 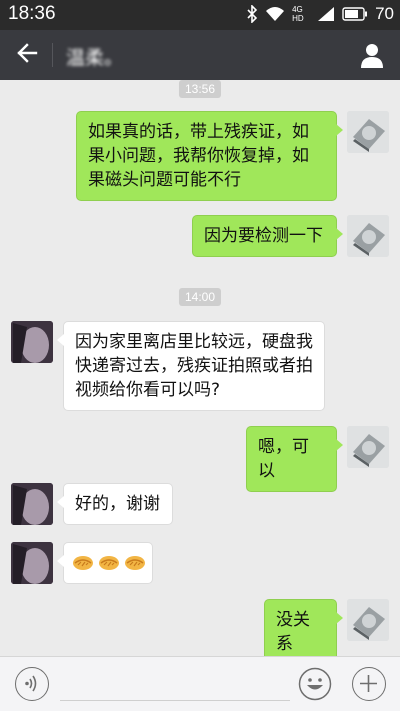 I want to click on voice-icon, so click(x=31, y=689).